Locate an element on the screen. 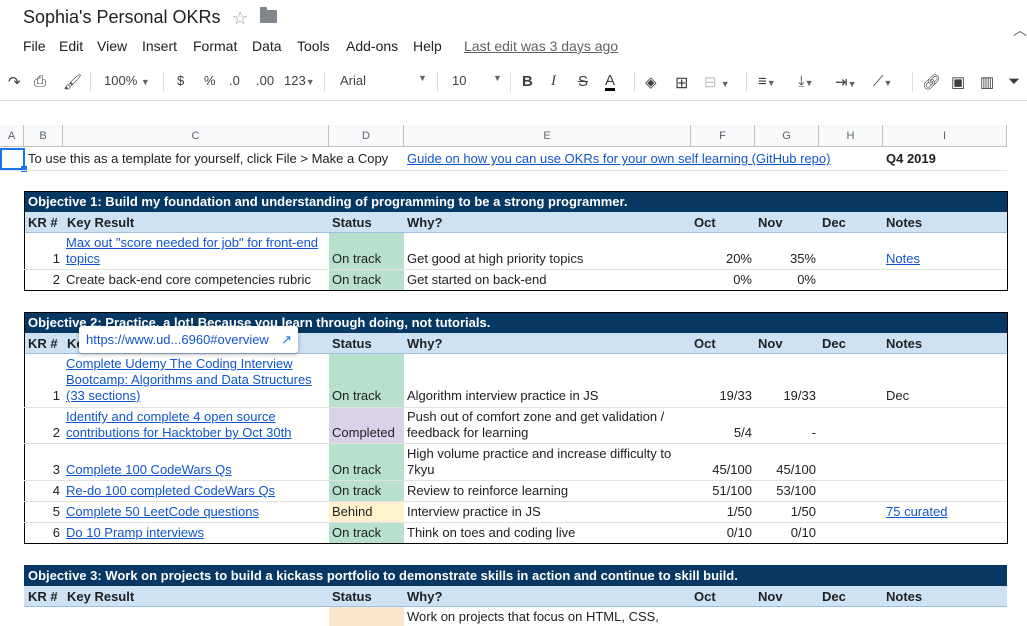  oct-value: 45/100 is located at coordinates (723, 470).